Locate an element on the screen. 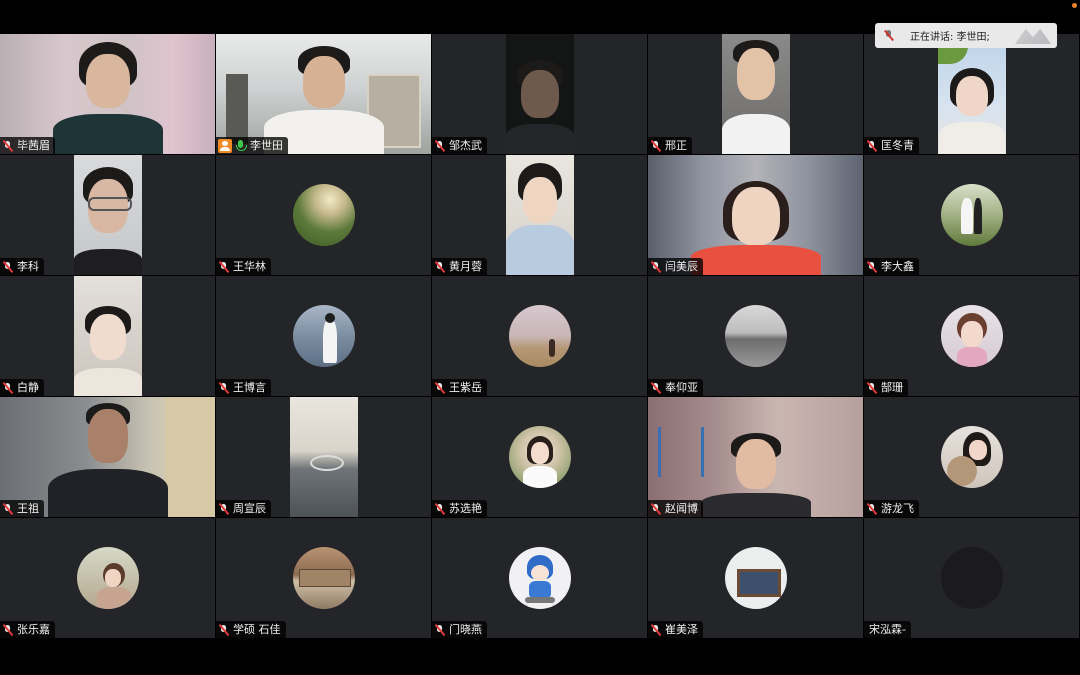 The width and height of the screenshot is (1080, 675). name-tag: 王博言 is located at coordinates (243, 387).